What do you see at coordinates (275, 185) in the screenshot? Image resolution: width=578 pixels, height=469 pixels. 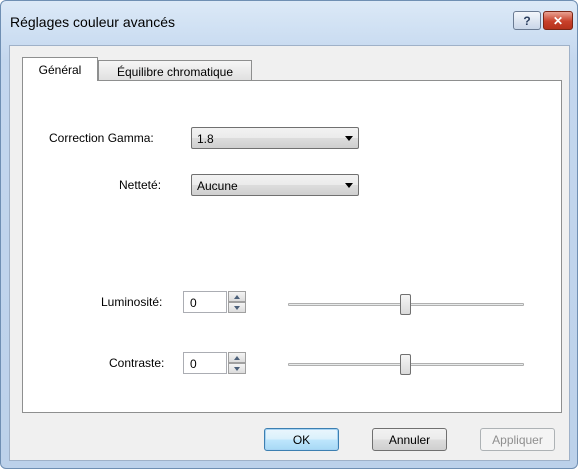 I see `nettete-select: Aucune` at bounding box center [275, 185].